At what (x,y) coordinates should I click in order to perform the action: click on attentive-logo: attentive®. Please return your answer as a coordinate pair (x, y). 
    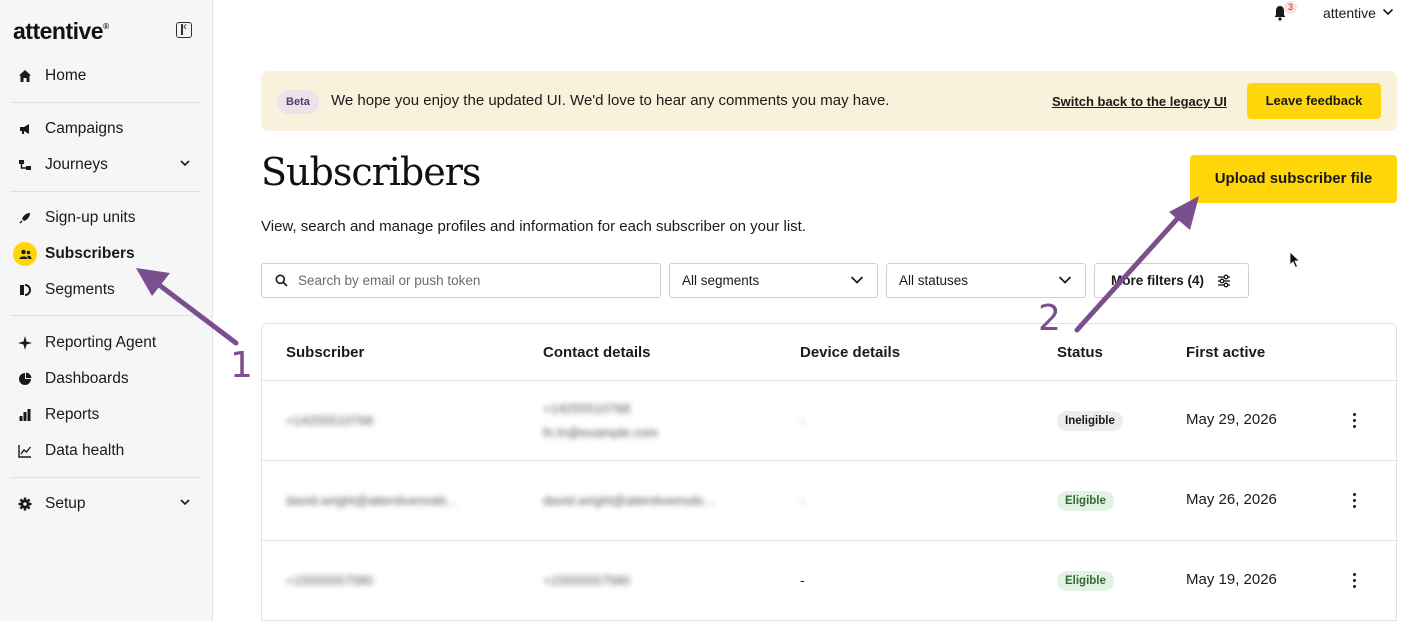
    Looking at the image, I should click on (61, 31).